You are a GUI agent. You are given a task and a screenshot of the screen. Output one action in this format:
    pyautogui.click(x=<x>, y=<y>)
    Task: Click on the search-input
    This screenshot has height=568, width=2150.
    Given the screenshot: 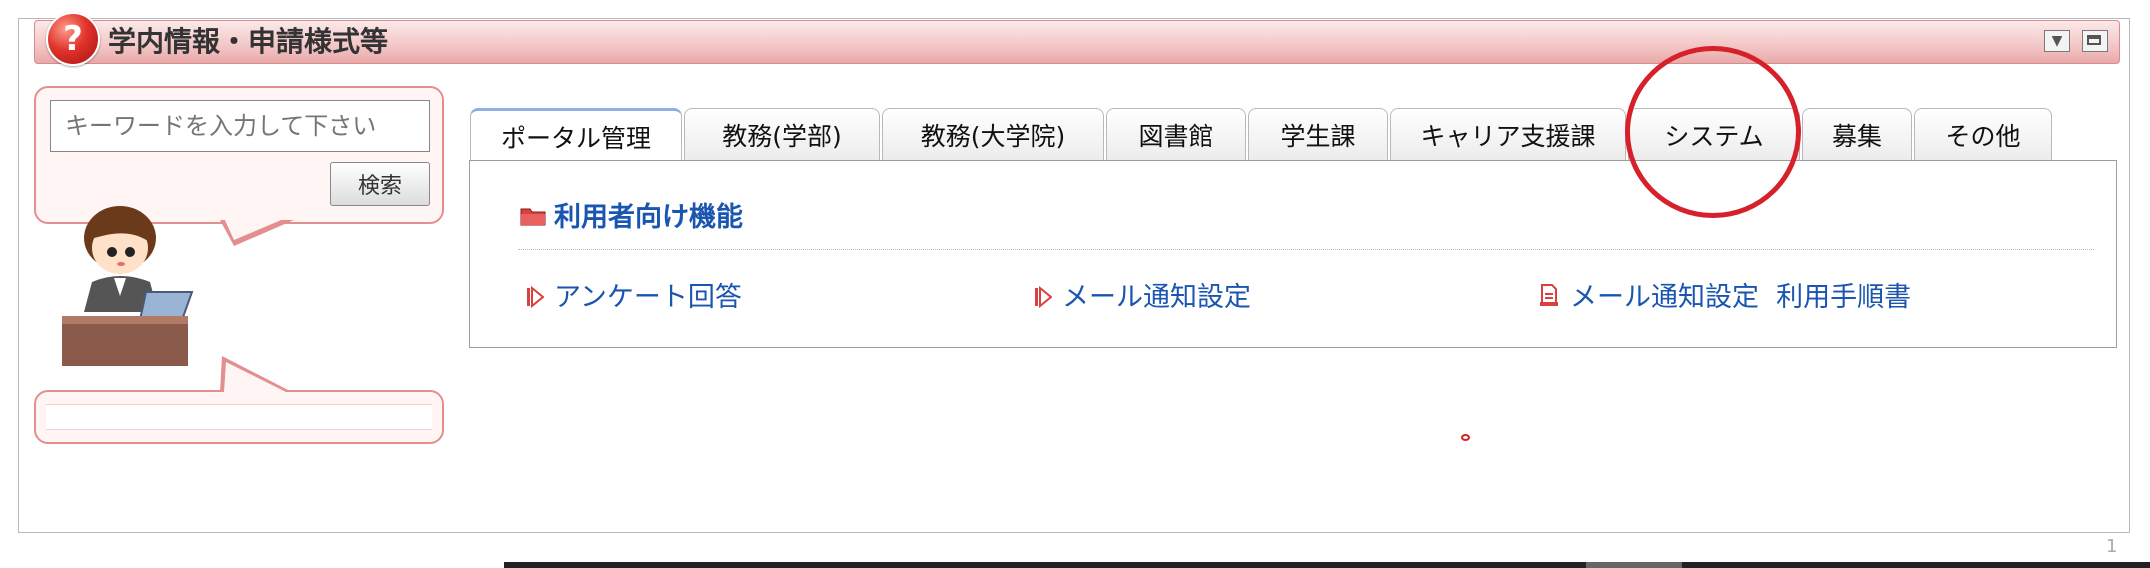 What is the action you would take?
    pyautogui.click(x=240, y=126)
    